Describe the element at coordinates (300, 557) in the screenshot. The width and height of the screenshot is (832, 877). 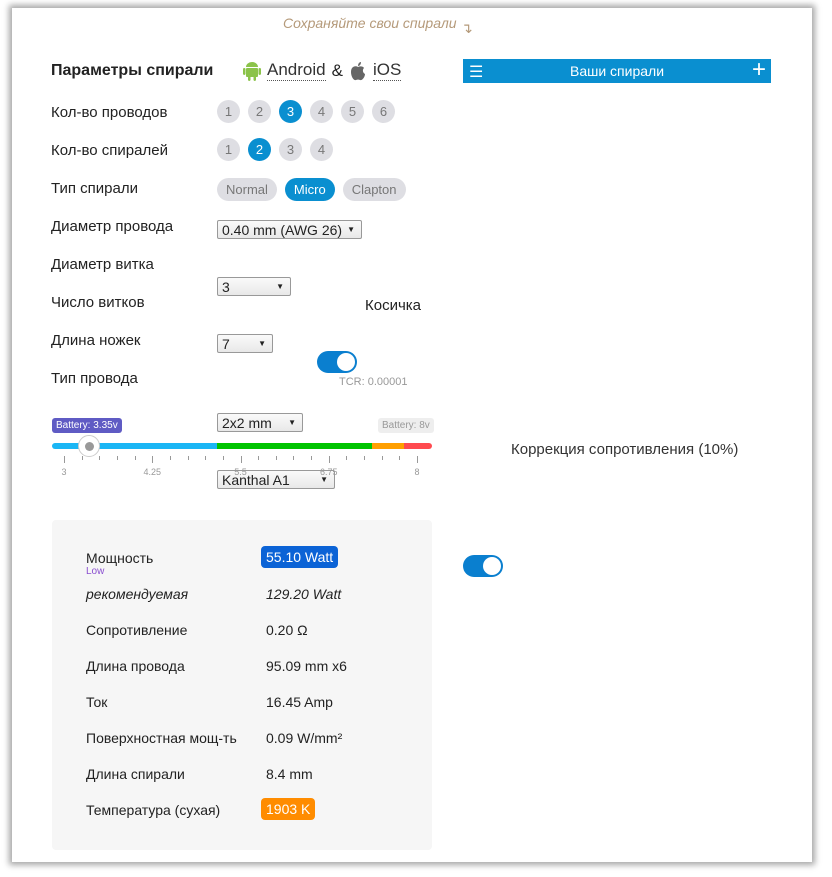
I see `power-value: 55.10 Watt` at that location.